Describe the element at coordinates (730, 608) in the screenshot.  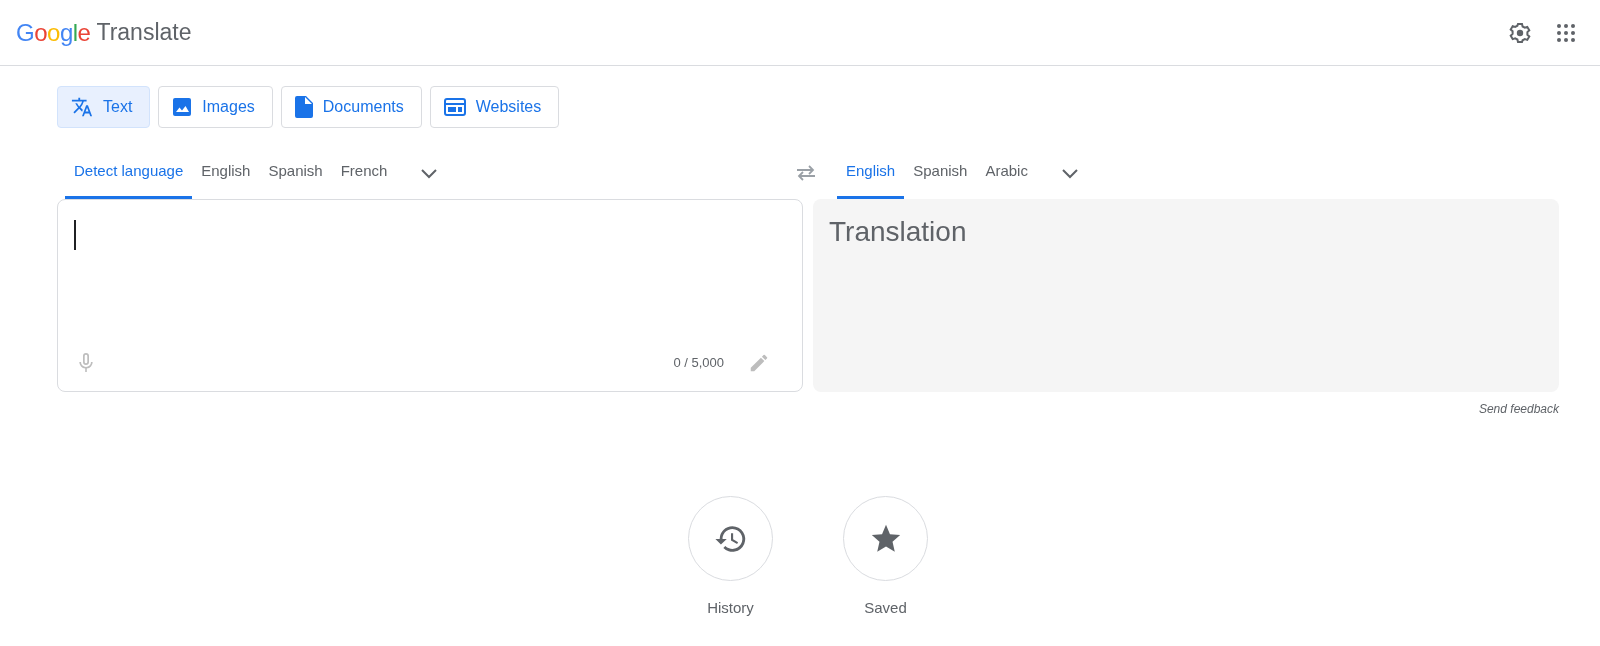
I see `shortcut-label: History` at that location.